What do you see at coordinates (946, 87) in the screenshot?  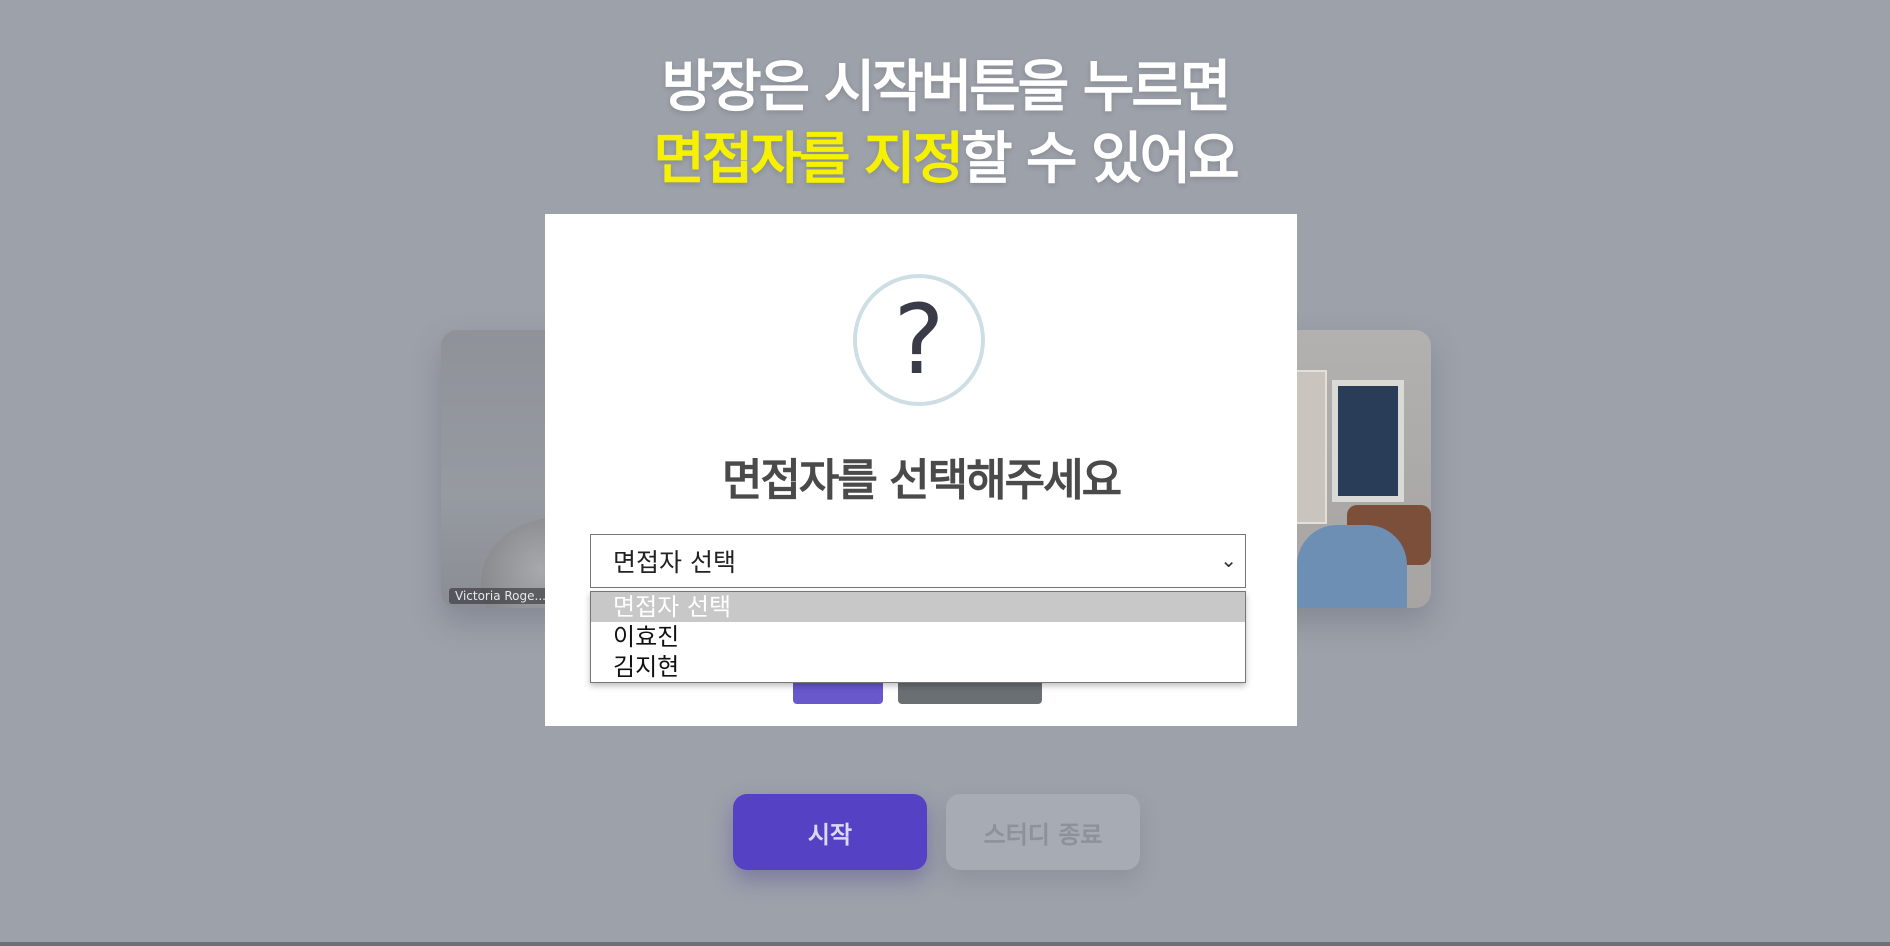 I see `caption-line-1: 방장은 시작버튼을 누르면` at bounding box center [946, 87].